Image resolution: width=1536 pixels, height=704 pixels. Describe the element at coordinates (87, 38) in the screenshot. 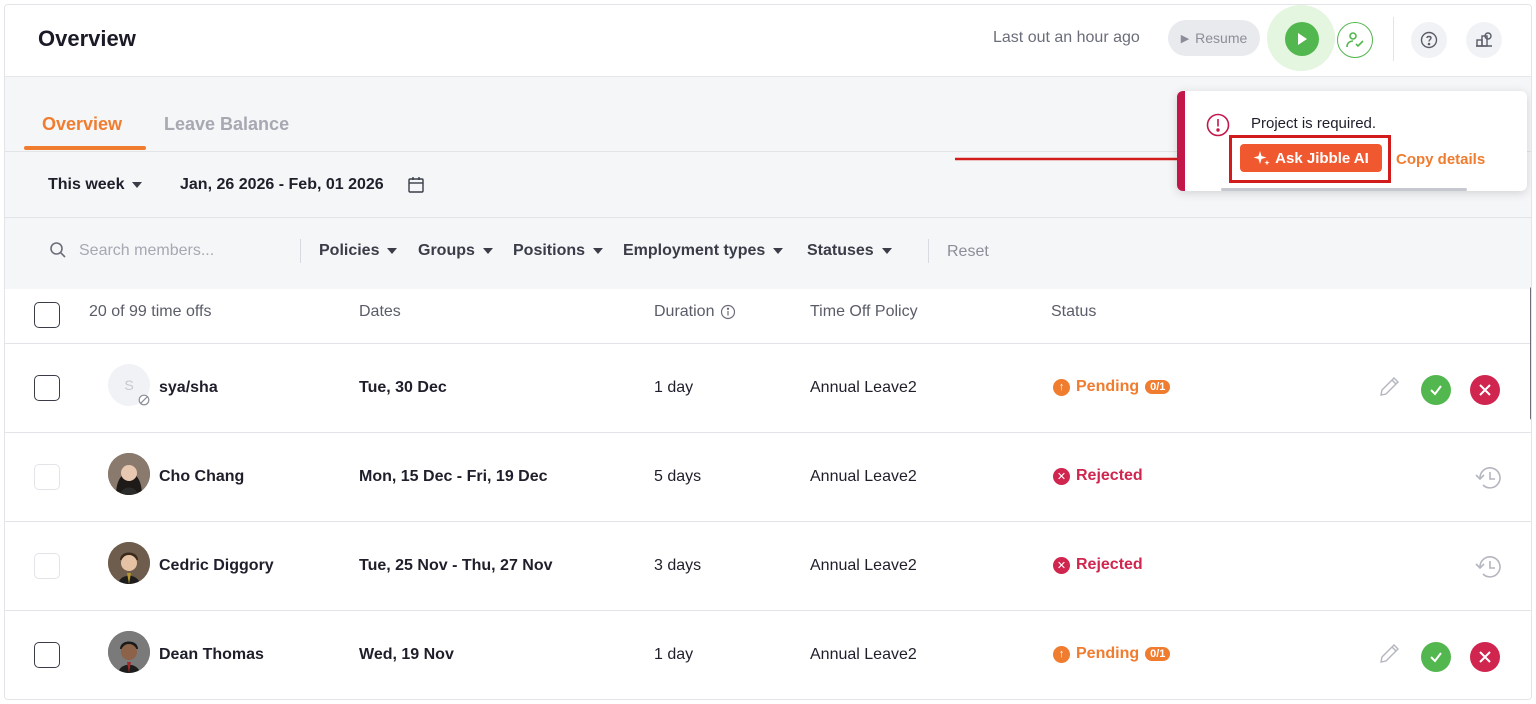

I see `page-title: Overview` at that location.